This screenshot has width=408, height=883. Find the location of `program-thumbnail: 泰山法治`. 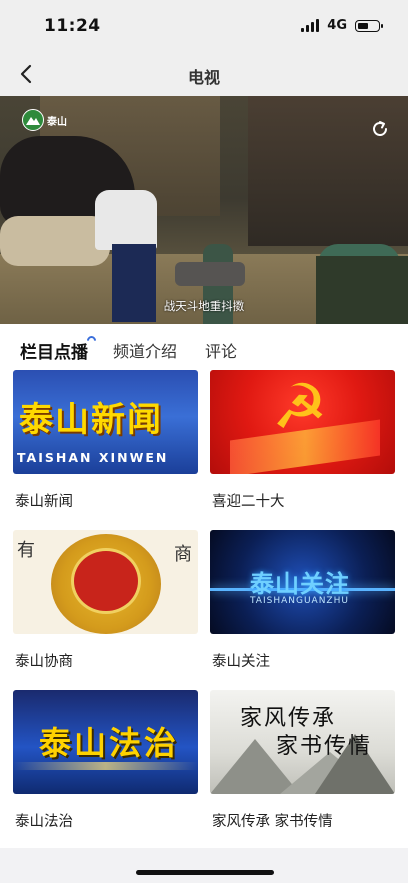

program-thumbnail: 泰山法治 is located at coordinates (105, 742).